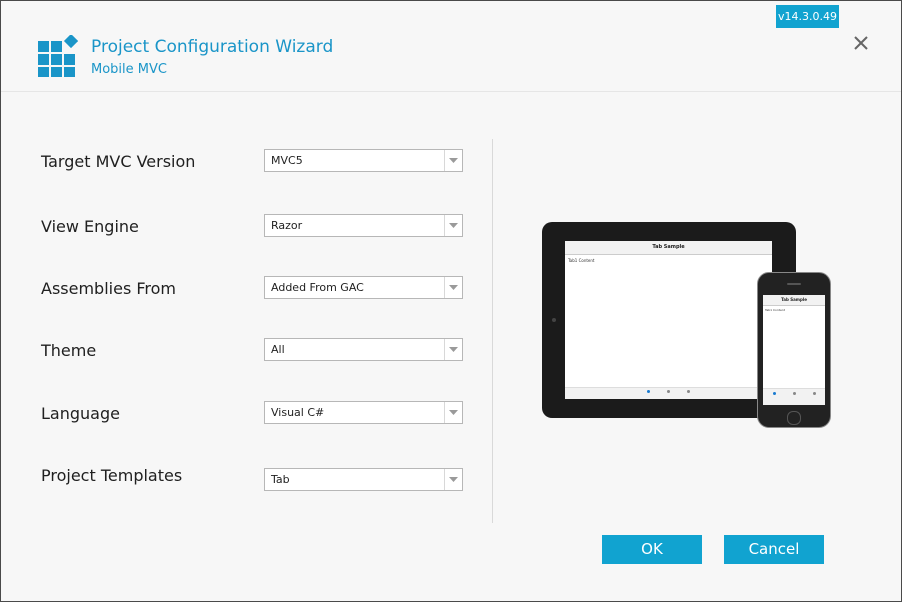 The image size is (902, 602). I want to click on app-logo-icon, so click(58, 56).